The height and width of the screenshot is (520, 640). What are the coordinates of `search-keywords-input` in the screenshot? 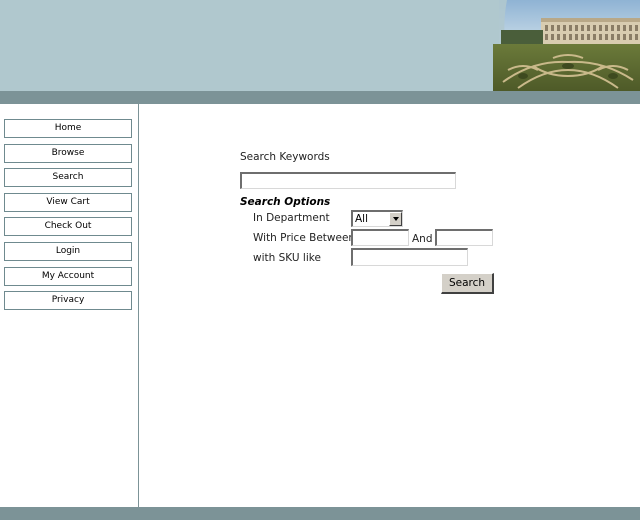 It's located at (348, 180).